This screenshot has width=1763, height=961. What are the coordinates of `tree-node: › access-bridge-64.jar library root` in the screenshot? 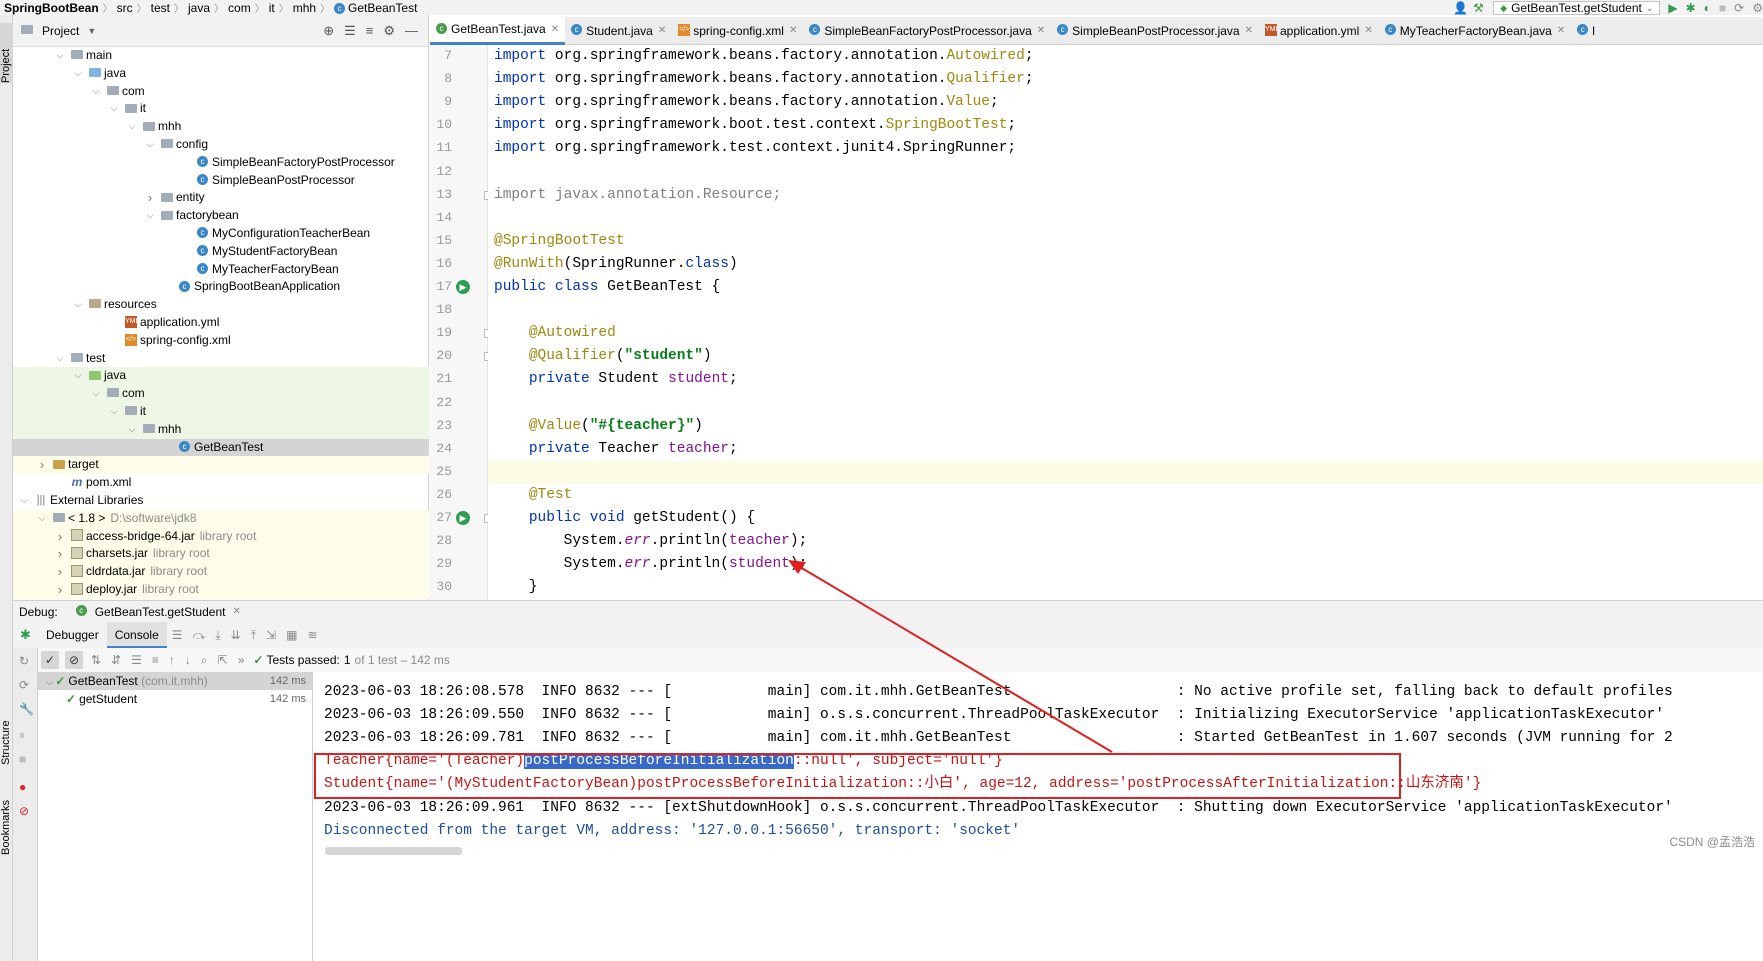 It's located at (221, 536).